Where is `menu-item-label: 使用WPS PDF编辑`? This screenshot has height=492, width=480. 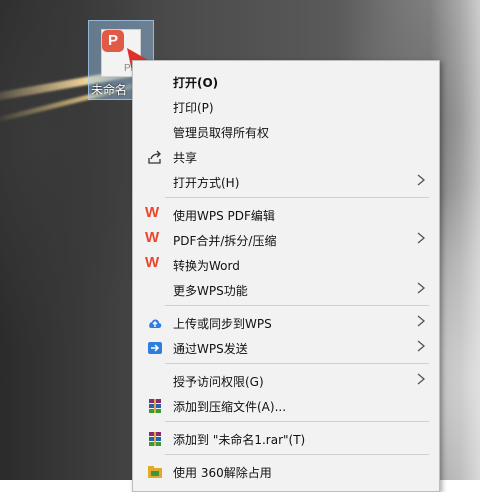 menu-item-label: 使用WPS PDF编辑 is located at coordinates (224, 216).